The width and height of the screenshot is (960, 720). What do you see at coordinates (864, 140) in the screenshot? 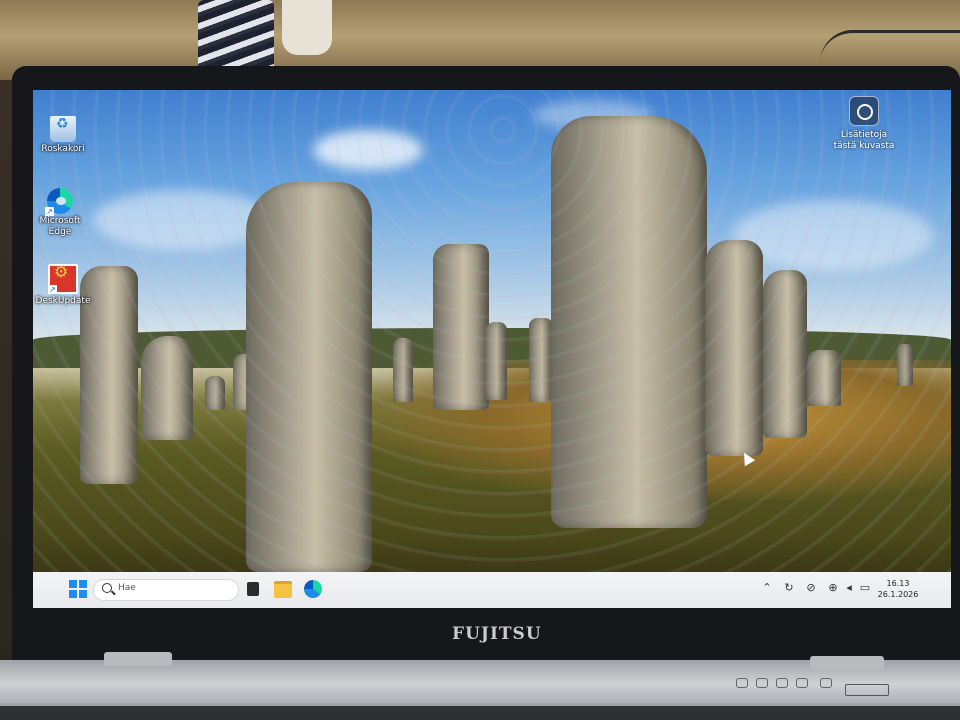
I see `spotlight-label: Lisätietoja tästä kuvasta` at bounding box center [864, 140].